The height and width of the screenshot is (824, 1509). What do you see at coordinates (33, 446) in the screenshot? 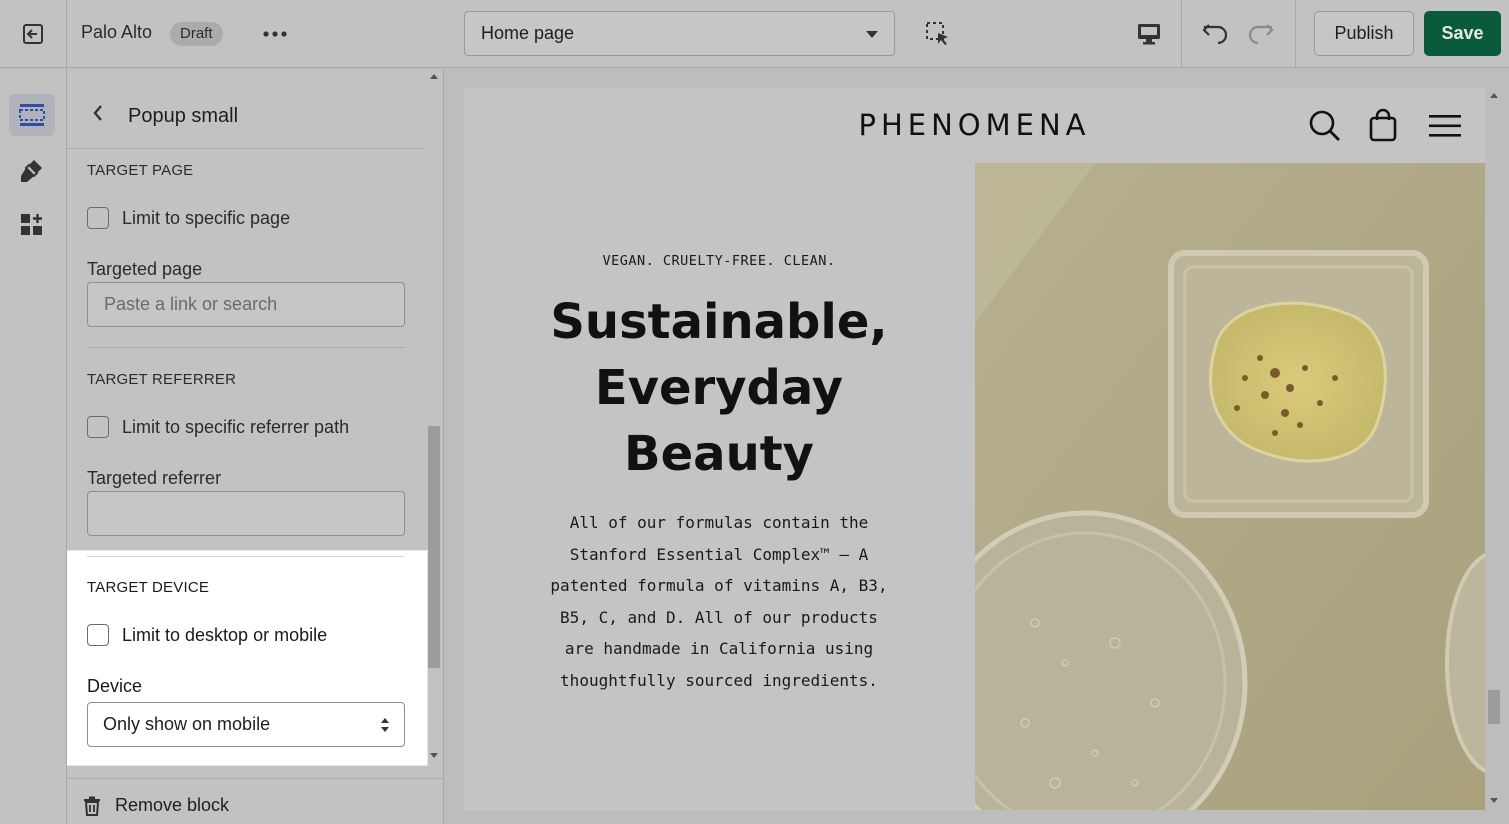
I see `left-rail` at bounding box center [33, 446].